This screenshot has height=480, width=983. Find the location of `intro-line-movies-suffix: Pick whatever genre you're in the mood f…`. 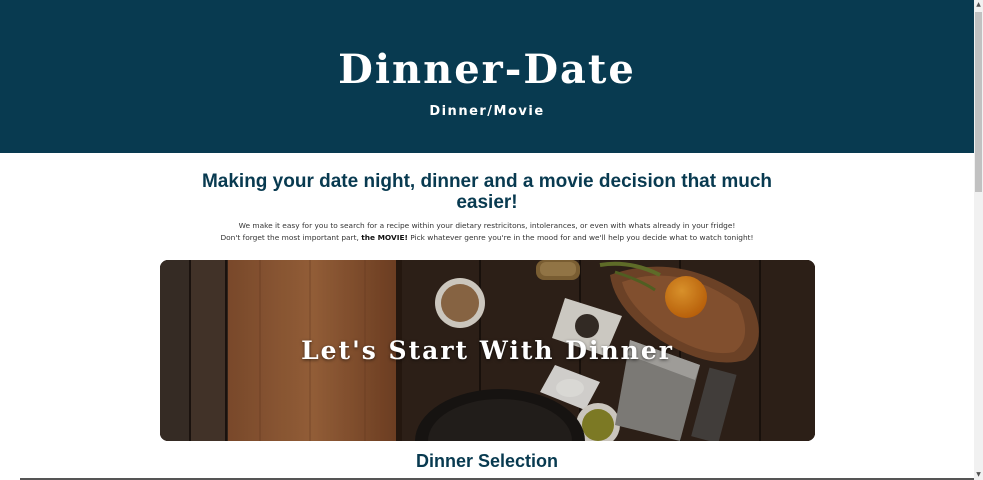

intro-line-movies-suffix: Pick whatever genre you're in the mood f… is located at coordinates (580, 237).